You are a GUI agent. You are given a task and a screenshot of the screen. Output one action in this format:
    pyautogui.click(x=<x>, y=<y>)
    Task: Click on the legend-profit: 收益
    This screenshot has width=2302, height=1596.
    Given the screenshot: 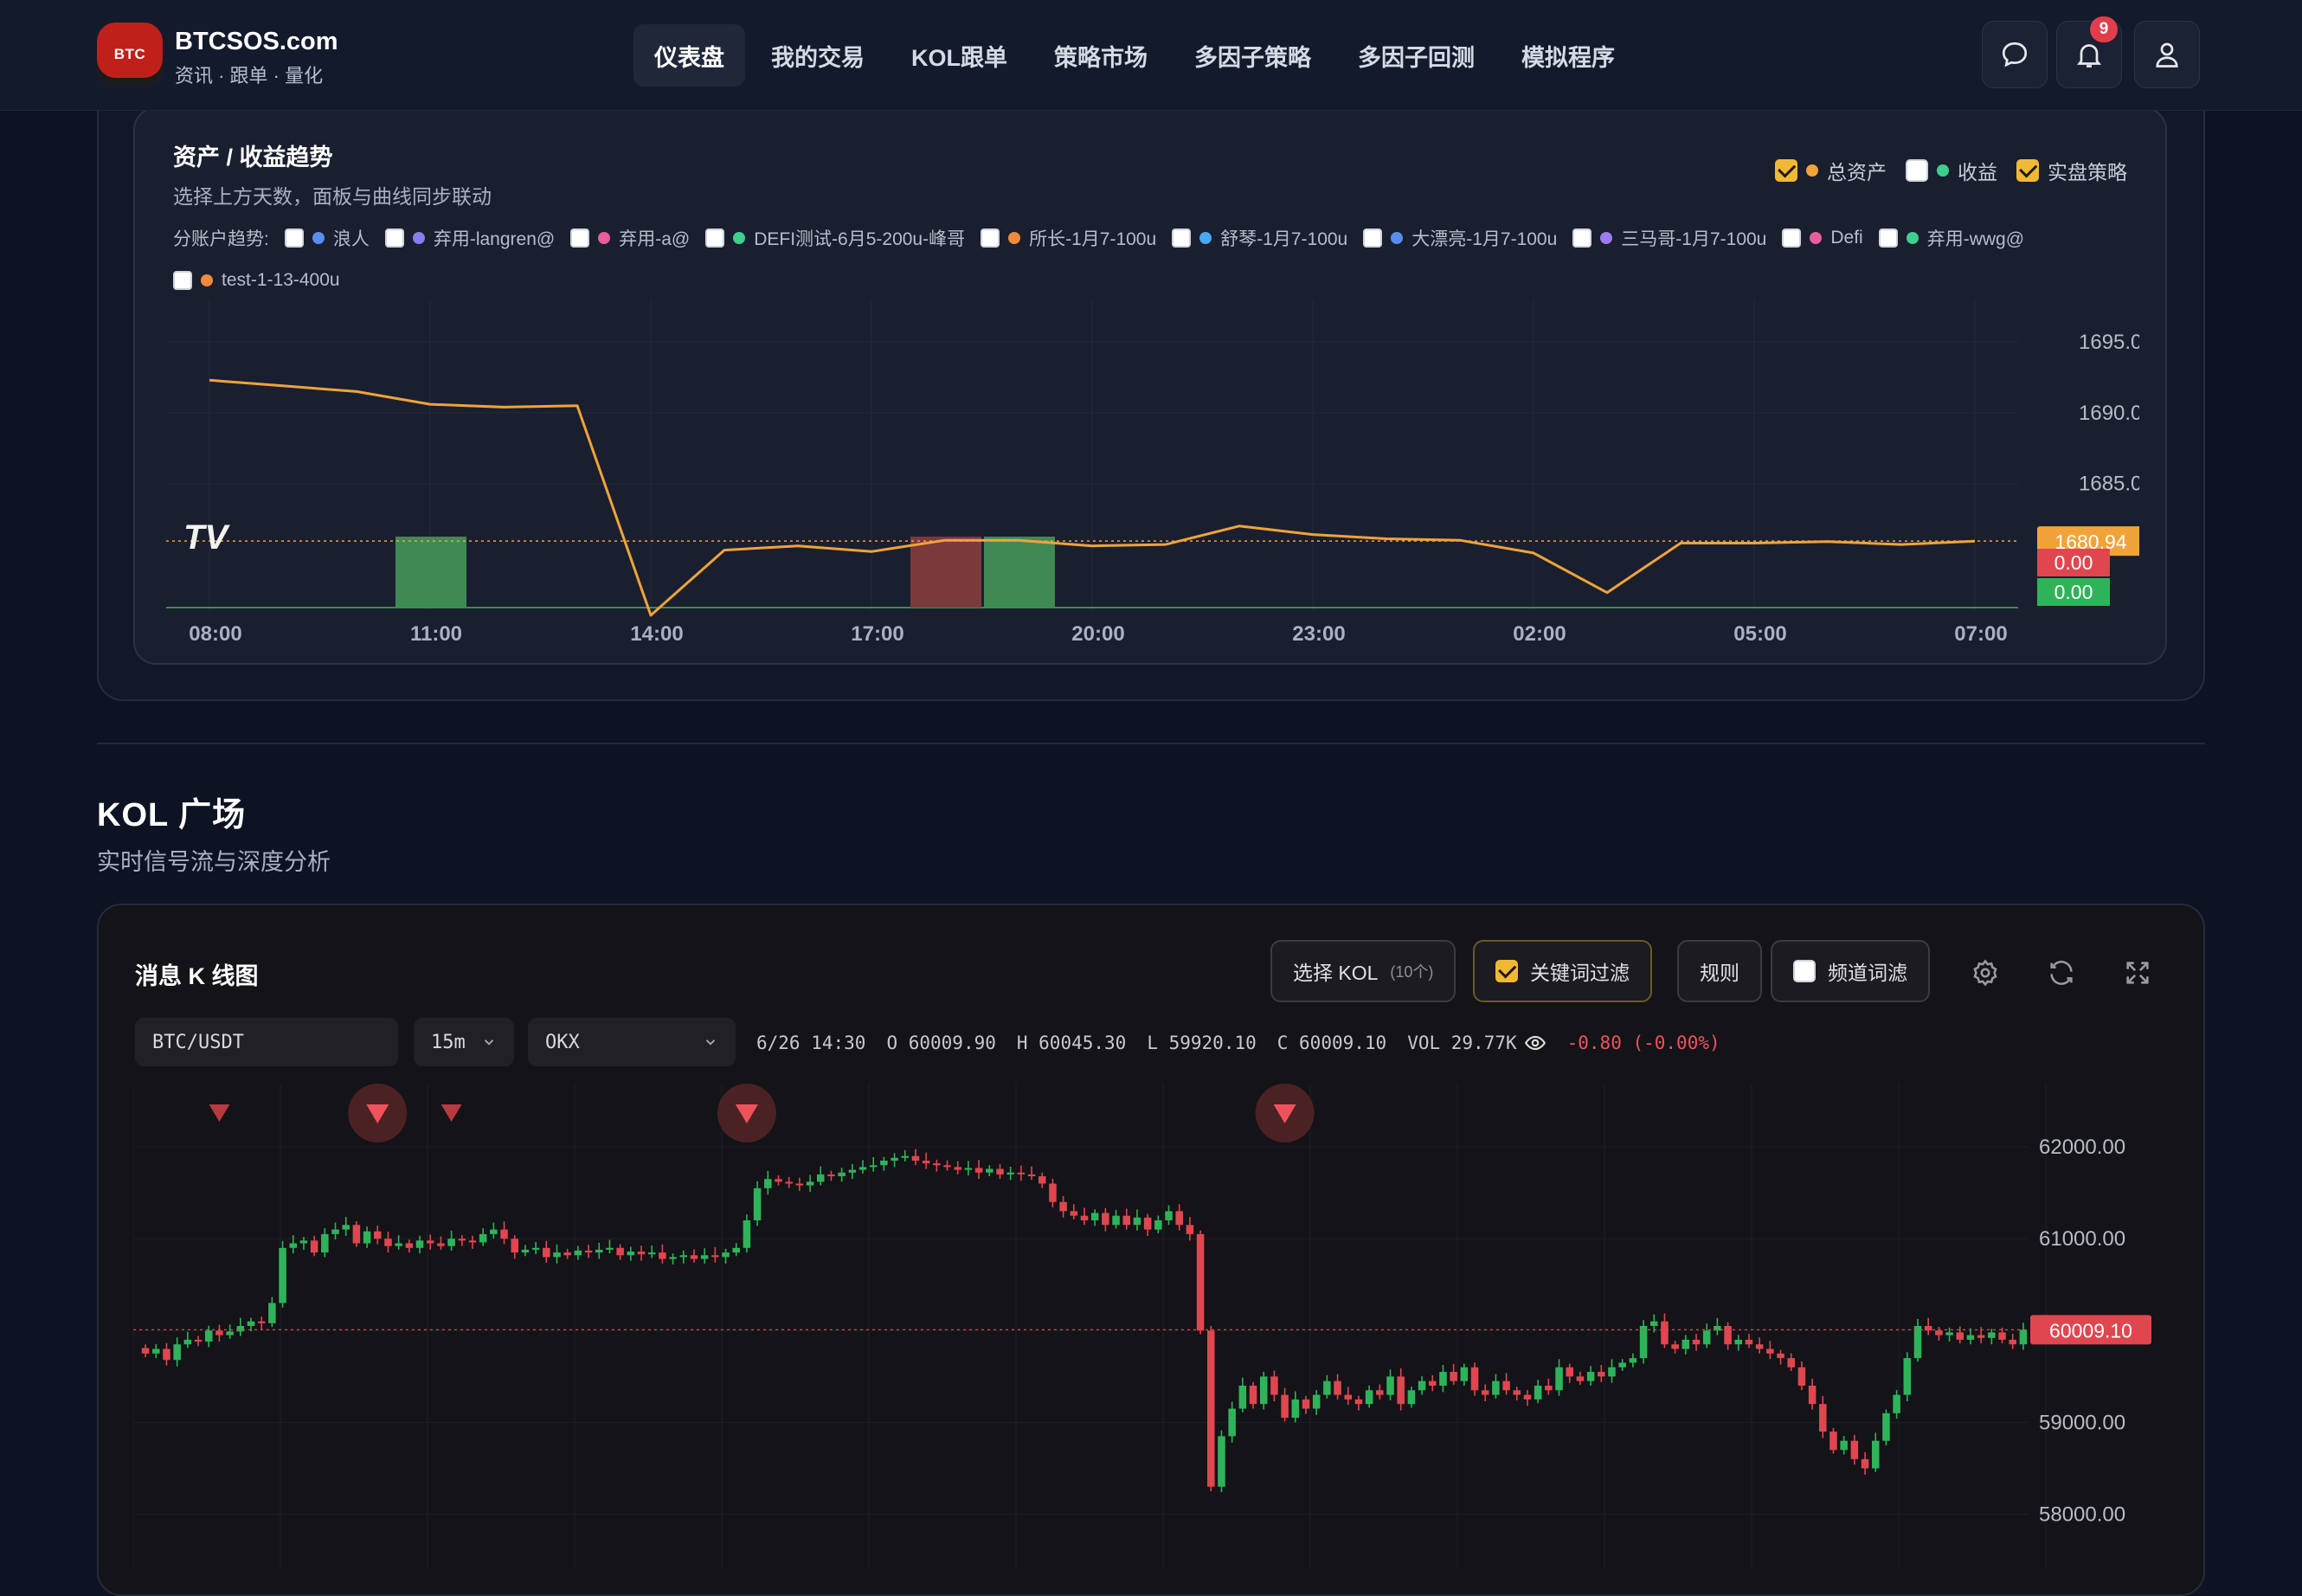 What is the action you would take?
    pyautogui.click(x=1951, y=170)
    